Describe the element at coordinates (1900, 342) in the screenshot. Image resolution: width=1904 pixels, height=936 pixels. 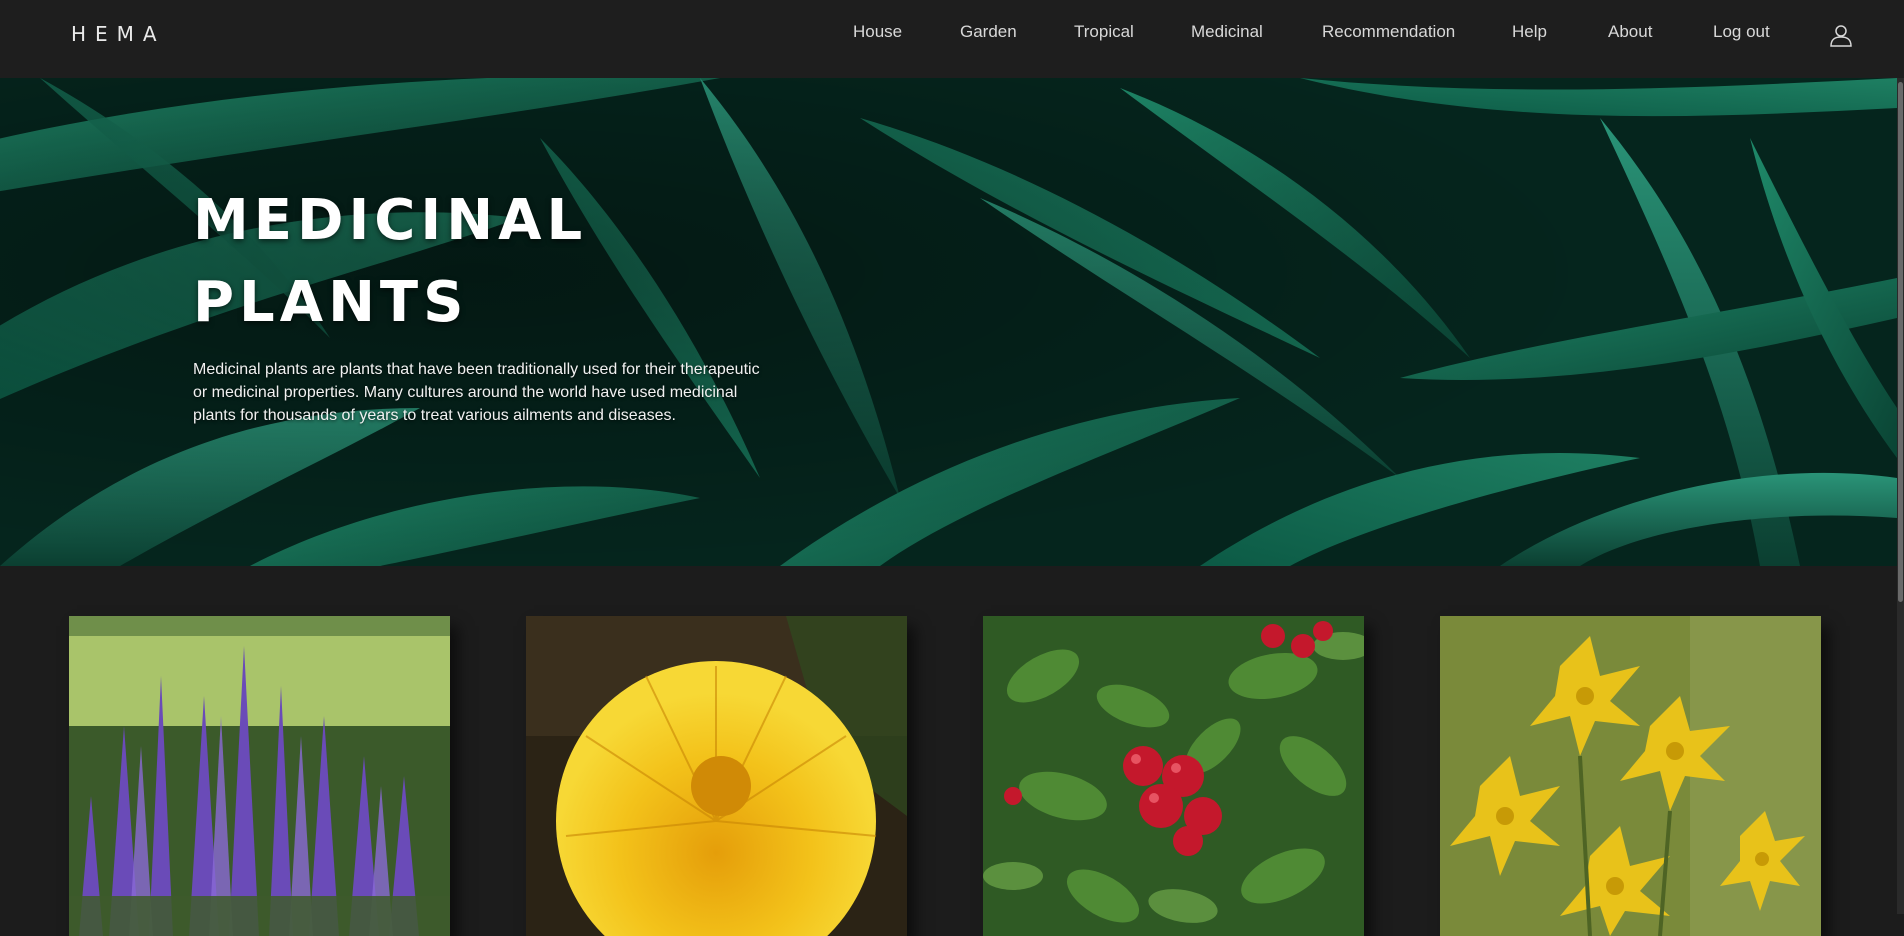
I see `scrollbar-thumb` at that location.